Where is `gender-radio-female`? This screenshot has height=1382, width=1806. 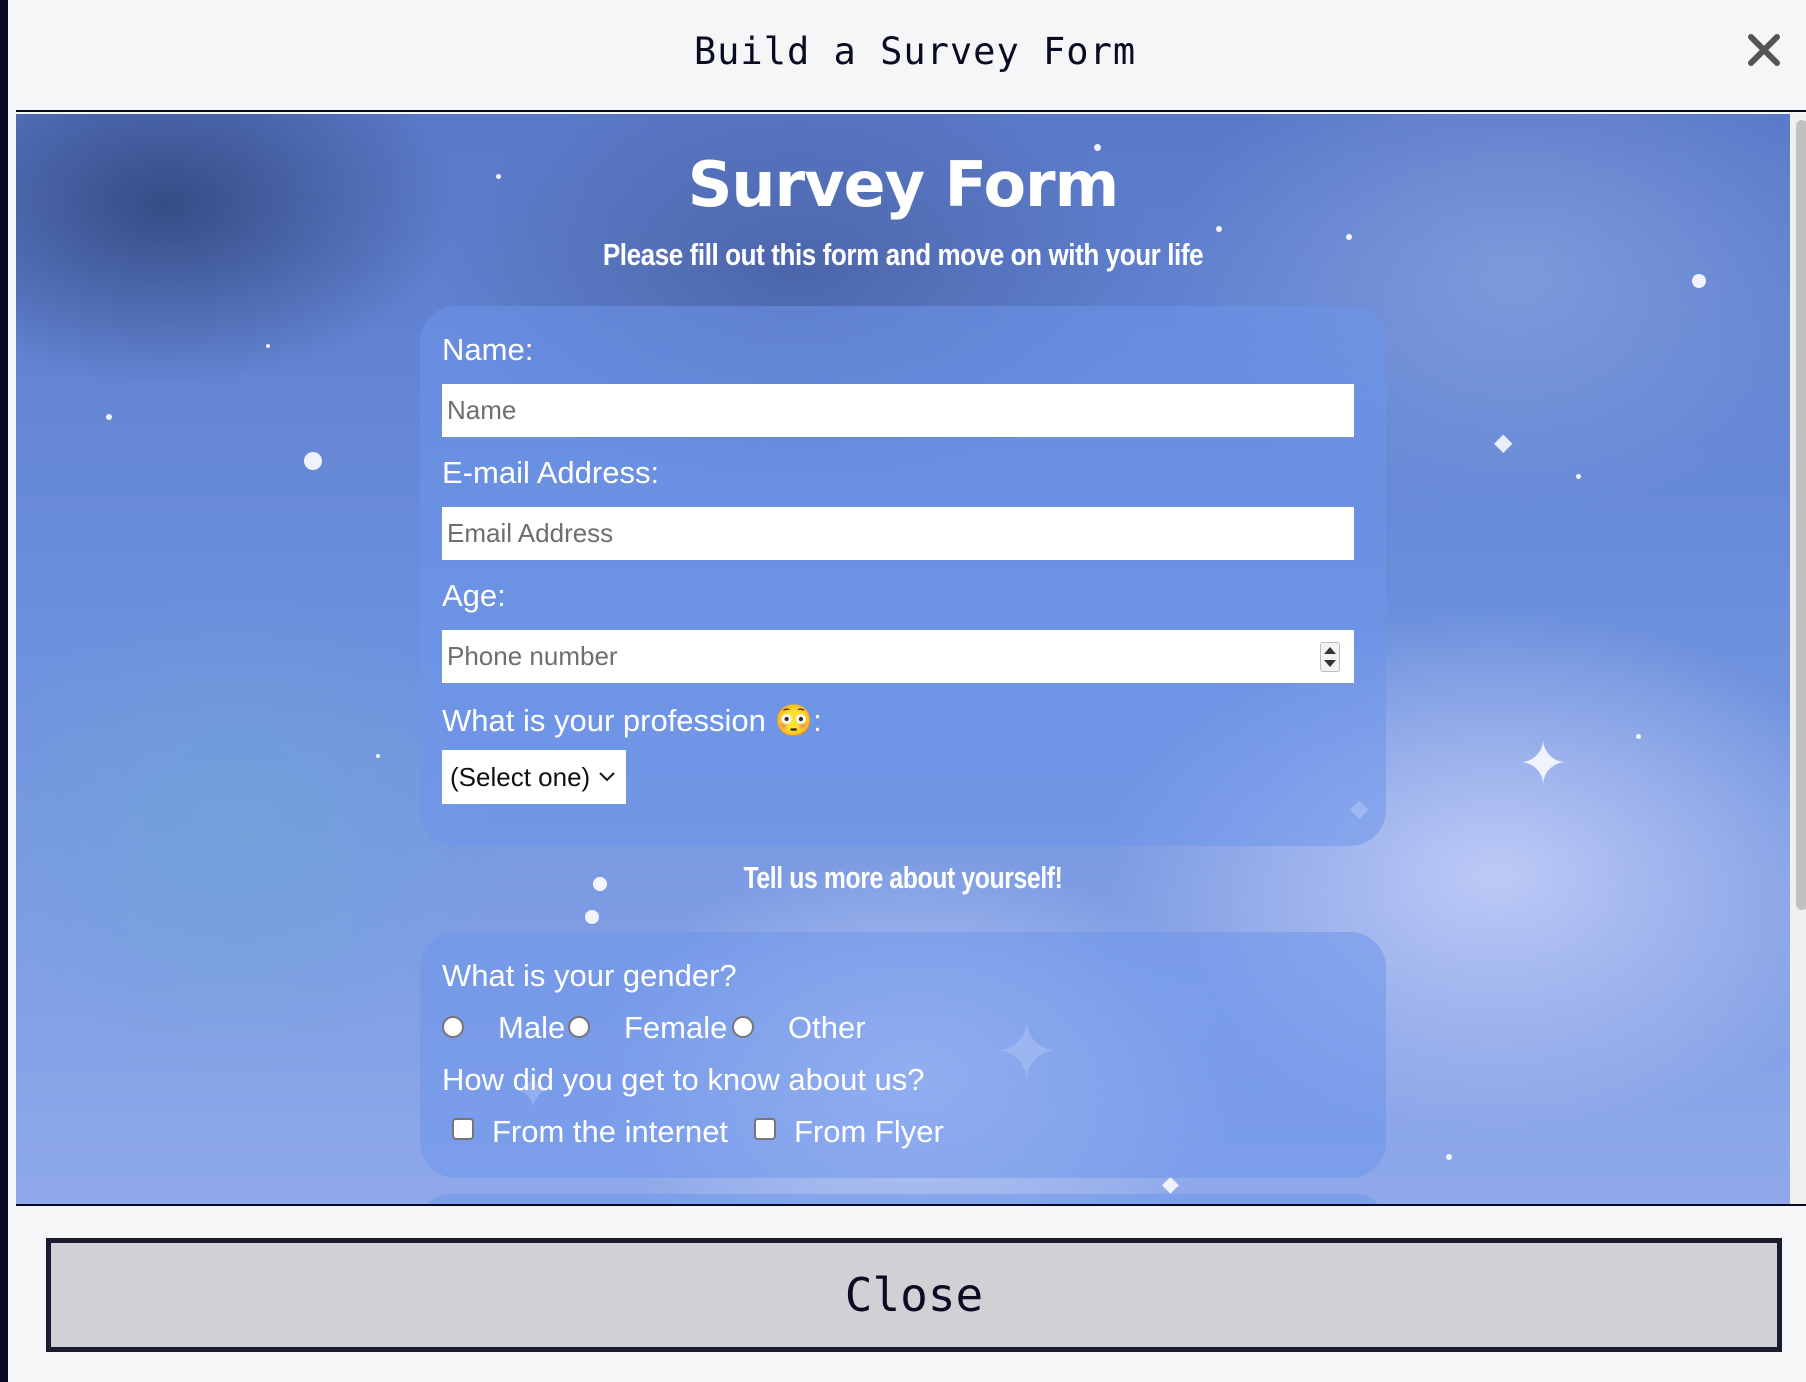
gender-radio-female is located at coordinates (579, 1027).